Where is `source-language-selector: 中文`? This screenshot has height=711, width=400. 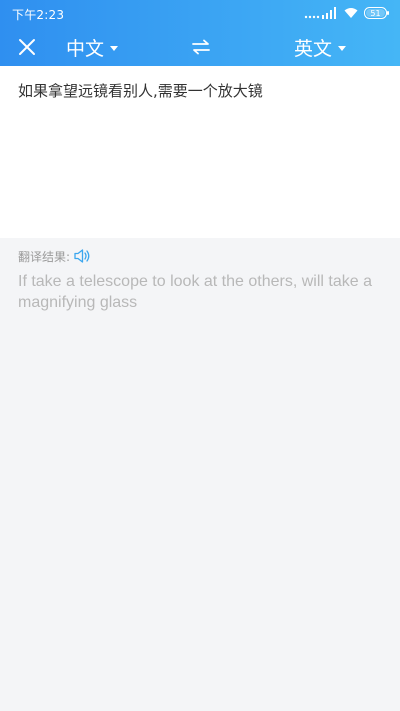 source-language-selector: 中文 is located at coordinates (92, 47).